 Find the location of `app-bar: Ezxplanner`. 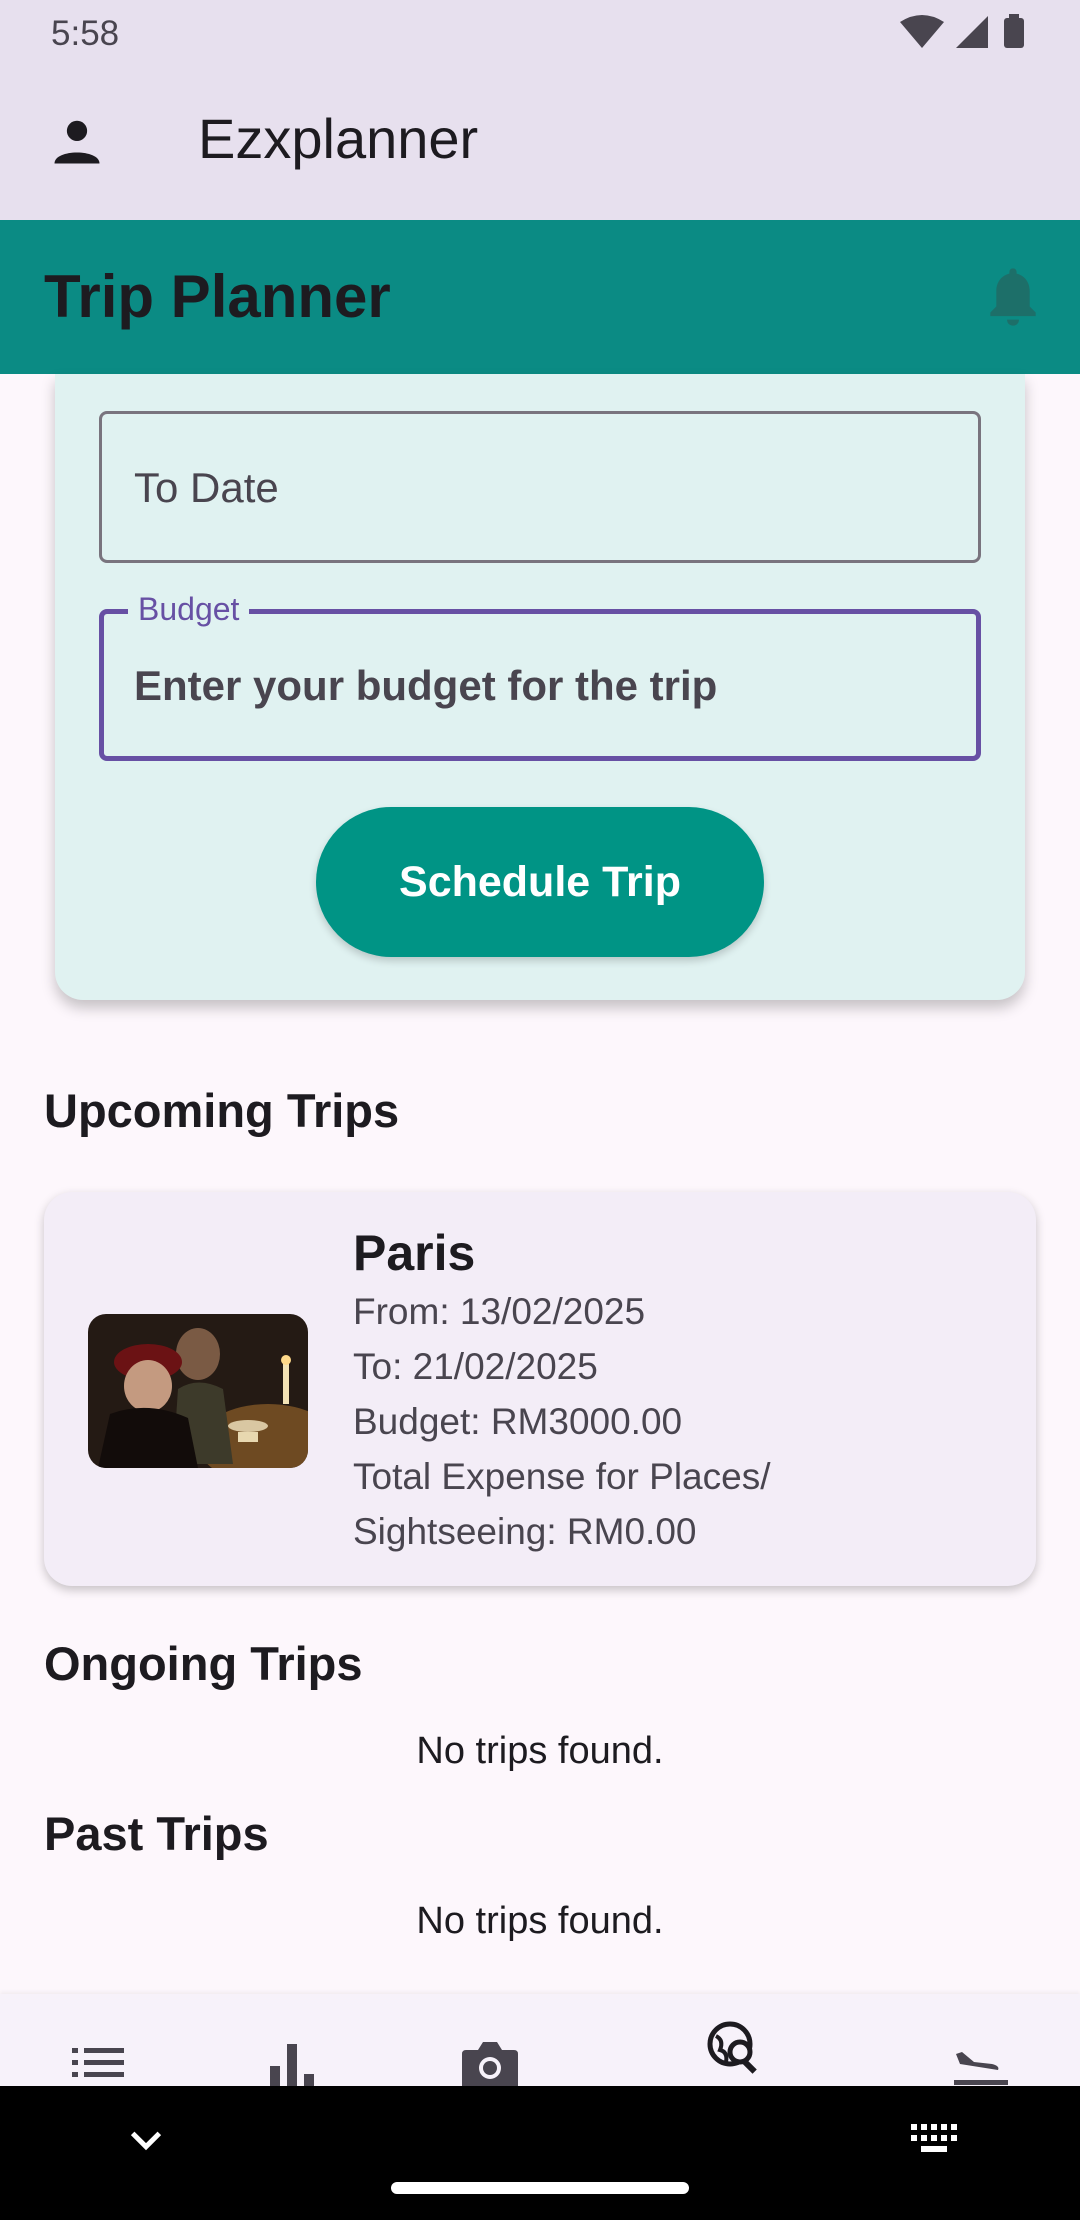

app-bar: Ezxplanner is located at coordinates (540, 143).